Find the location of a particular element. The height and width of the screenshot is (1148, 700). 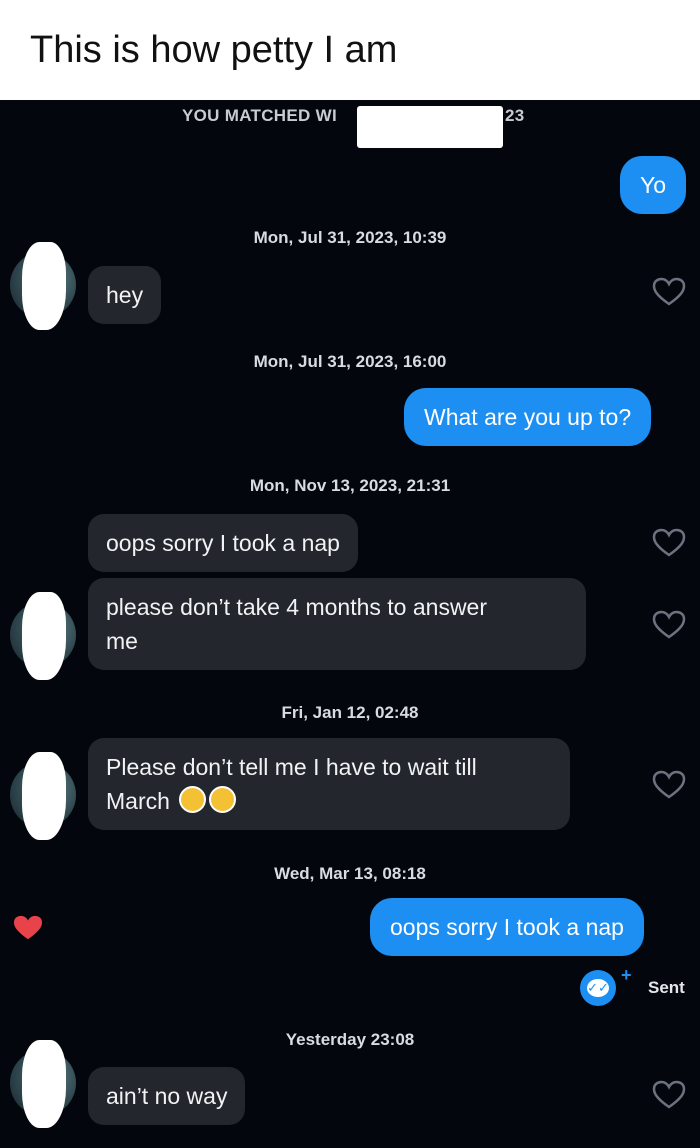

timestamp: Mon, Jul 31, 2023, 10:39 is located at coordinates (350, 237).